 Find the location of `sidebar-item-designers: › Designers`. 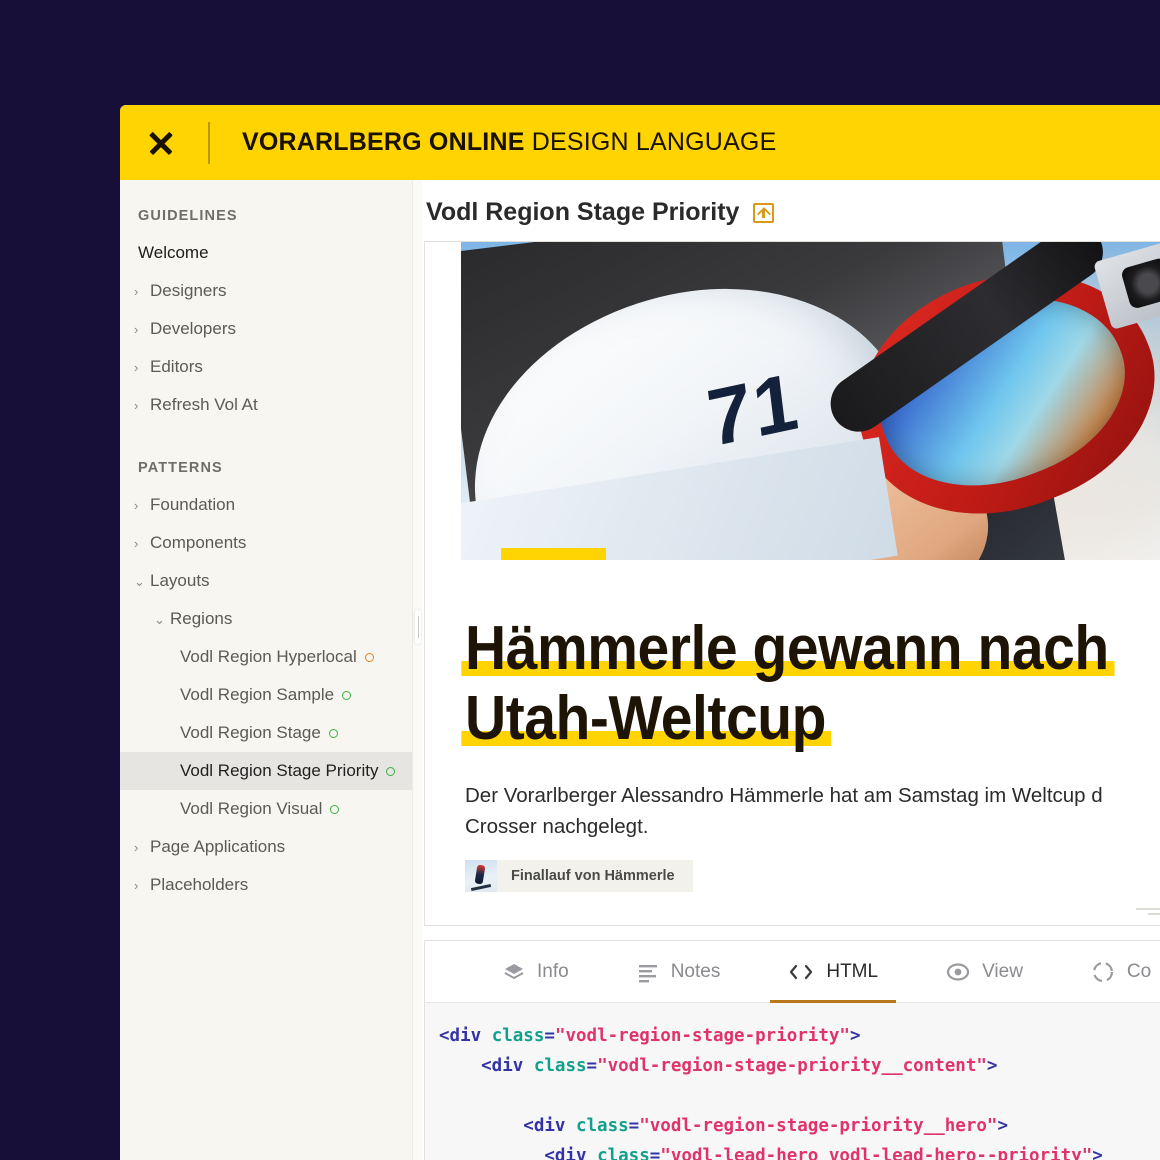

sidebar-item-designers: › Designers is located at coordinates (271, 291).